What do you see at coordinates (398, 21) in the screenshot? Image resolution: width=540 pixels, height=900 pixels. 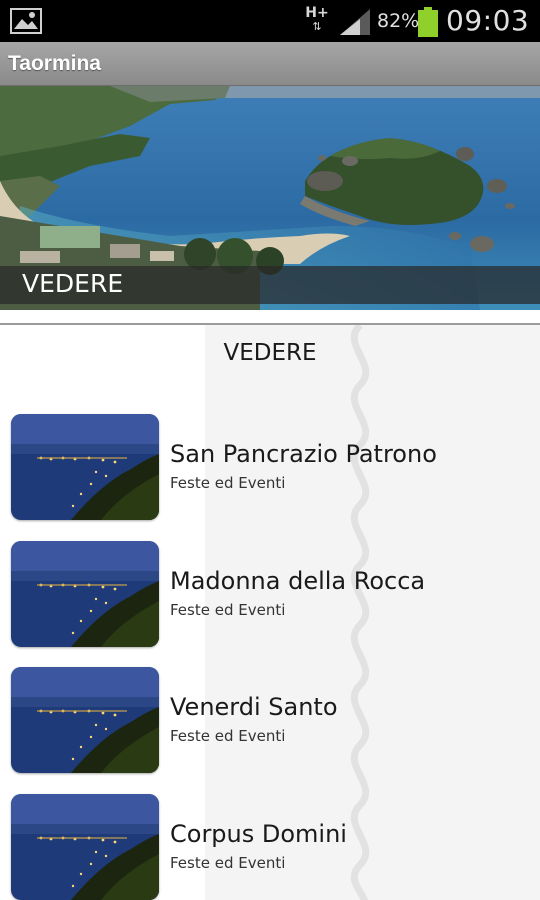 I see `battery-percent: 82%` at bounding box center [398, 21].